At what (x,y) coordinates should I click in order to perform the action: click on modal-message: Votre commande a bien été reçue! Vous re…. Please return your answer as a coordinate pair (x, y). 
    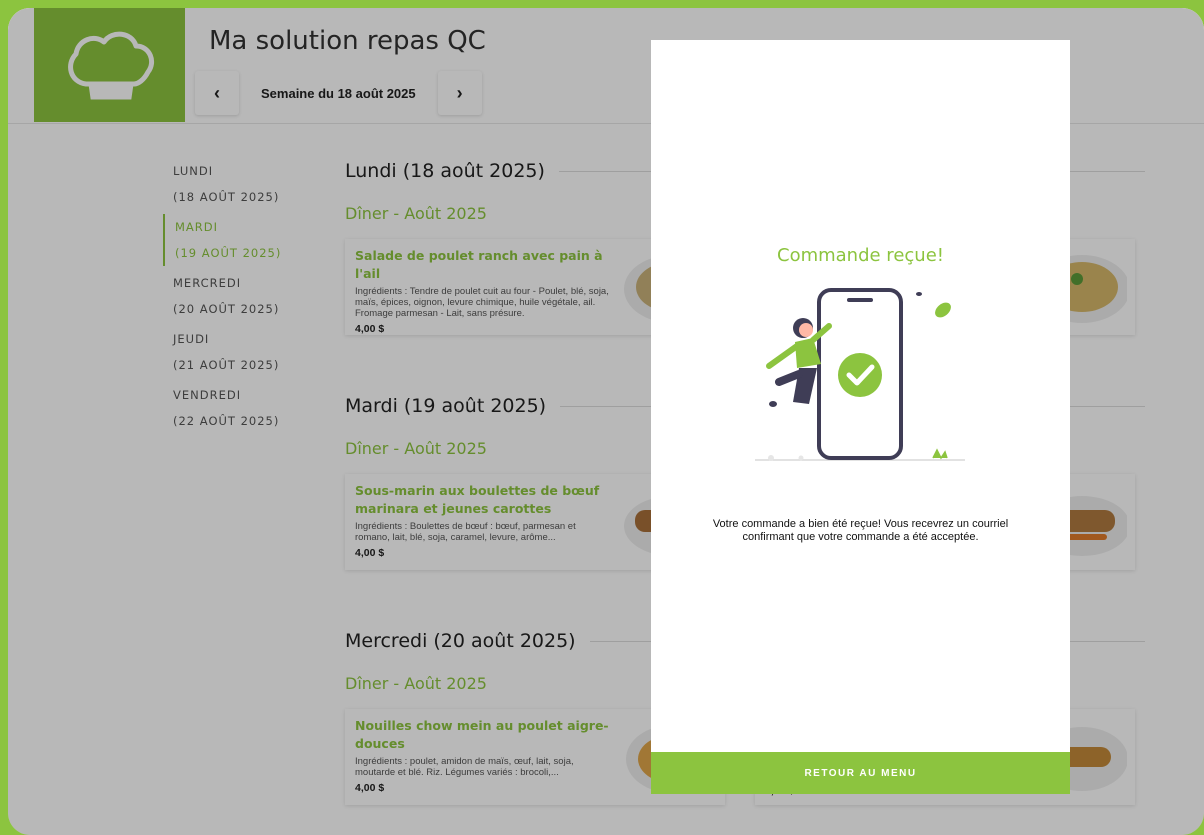
    Looking at the image, I should click on (860, 530).